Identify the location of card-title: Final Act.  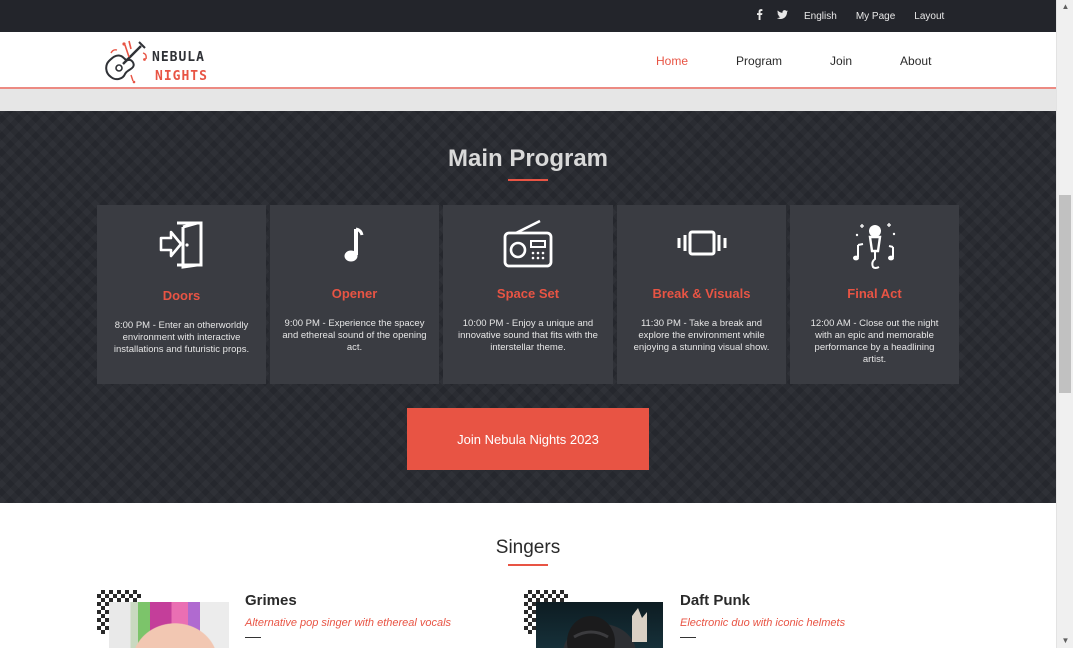
(874, 293).